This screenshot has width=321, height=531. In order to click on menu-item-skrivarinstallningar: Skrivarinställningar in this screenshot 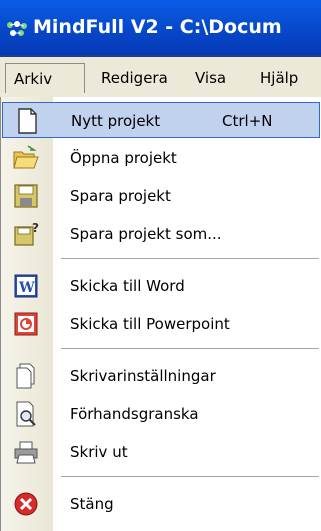, I will do `click(161, 376)`.